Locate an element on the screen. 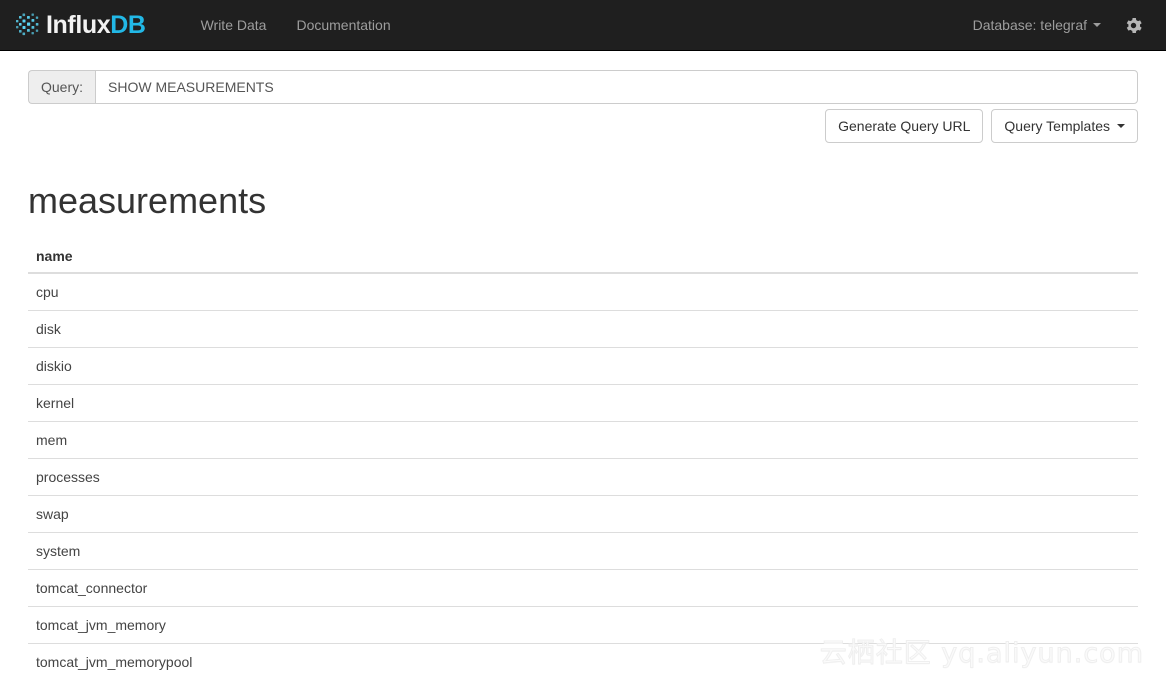 This screenshot has width=1166, height=678. generate-query-url-label: Generate Query URL is located at coordinates (904, 126).